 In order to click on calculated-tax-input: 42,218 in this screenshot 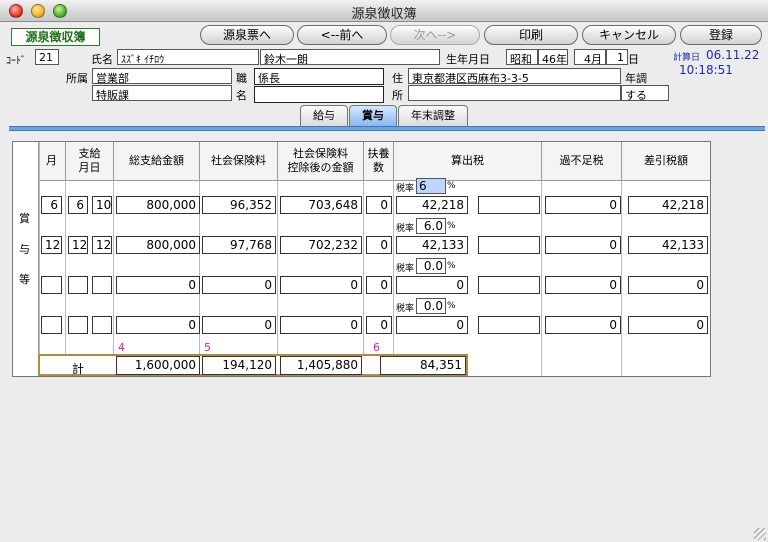, I will do `click(432, 205)`.